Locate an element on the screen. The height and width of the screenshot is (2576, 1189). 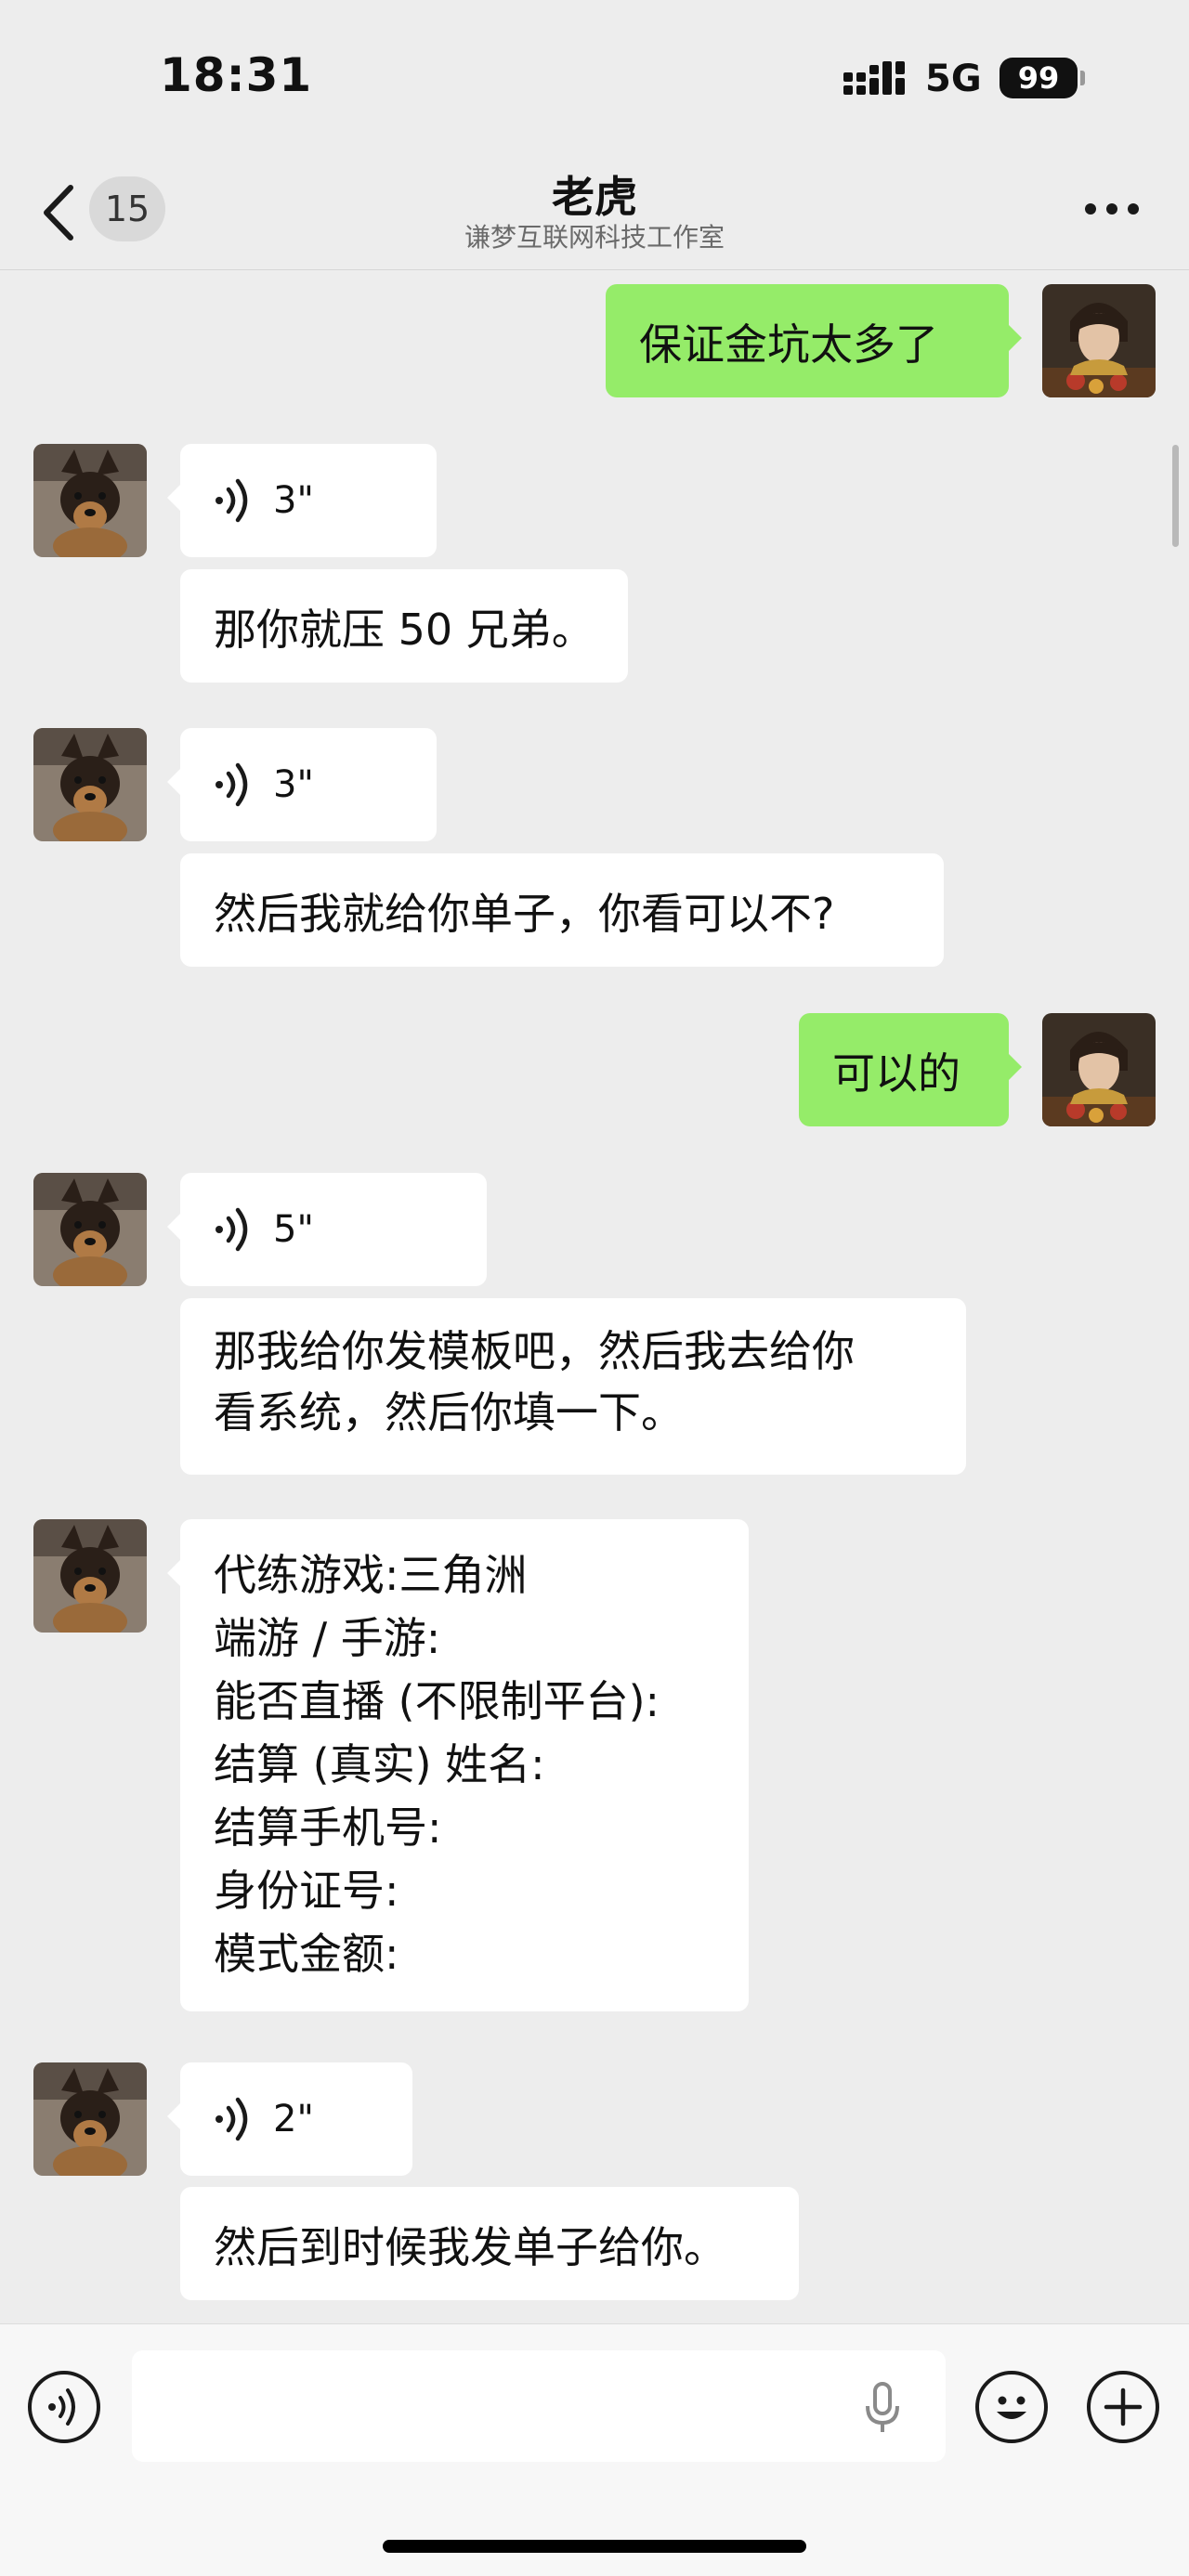
voice-message: 2" is located at coordinates (289, 2119).